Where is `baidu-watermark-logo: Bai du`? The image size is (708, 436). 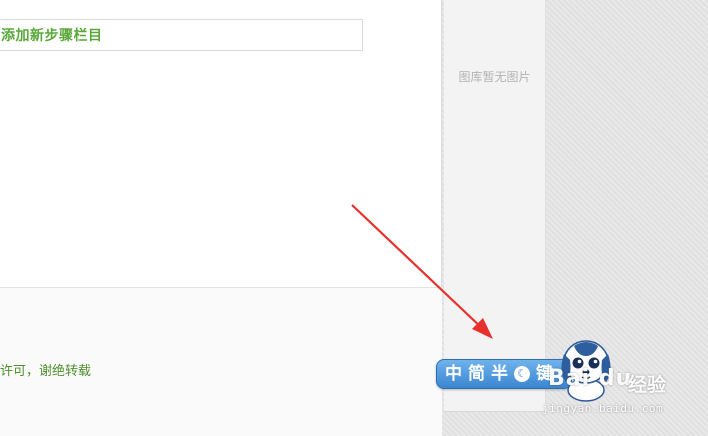 baidu-watermark-logo: Bai du is located at coordinates (590, 378).